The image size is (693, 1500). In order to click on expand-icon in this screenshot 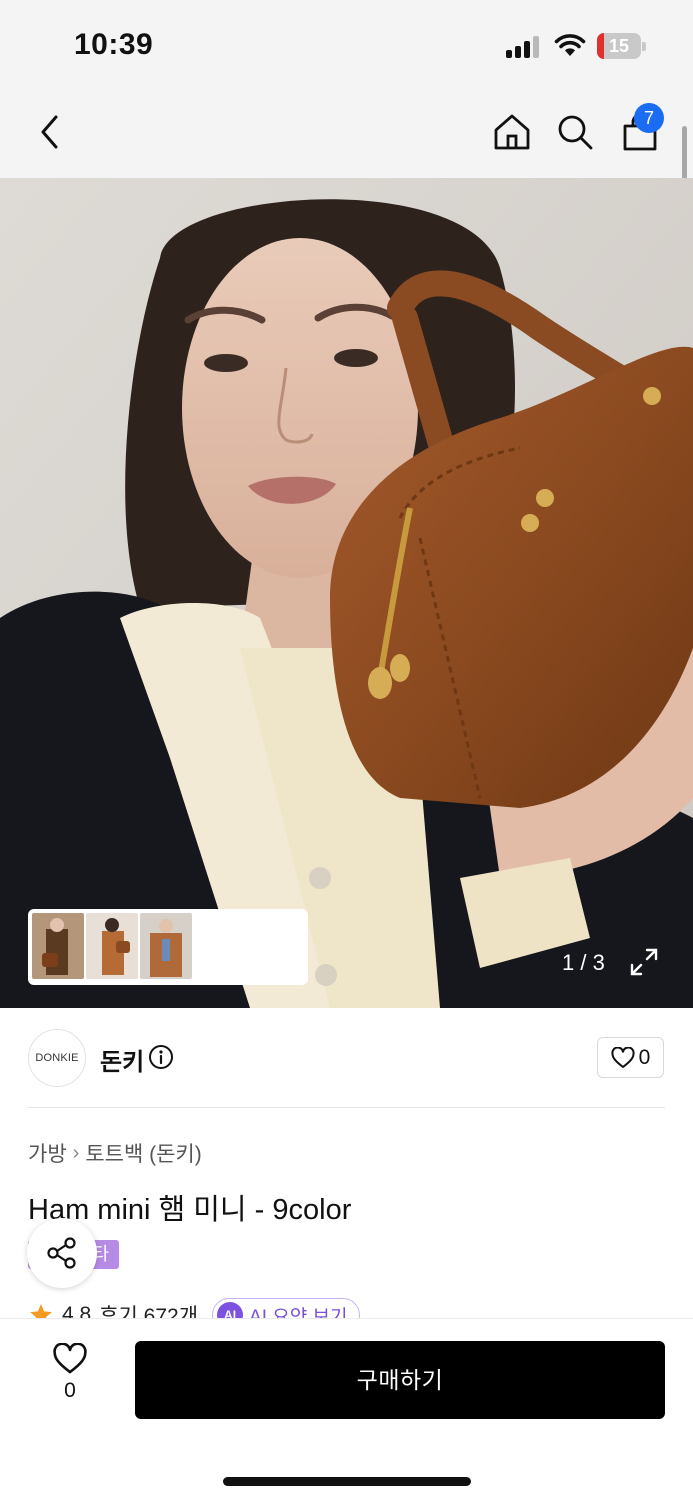, I will do `click(644, 962)`.